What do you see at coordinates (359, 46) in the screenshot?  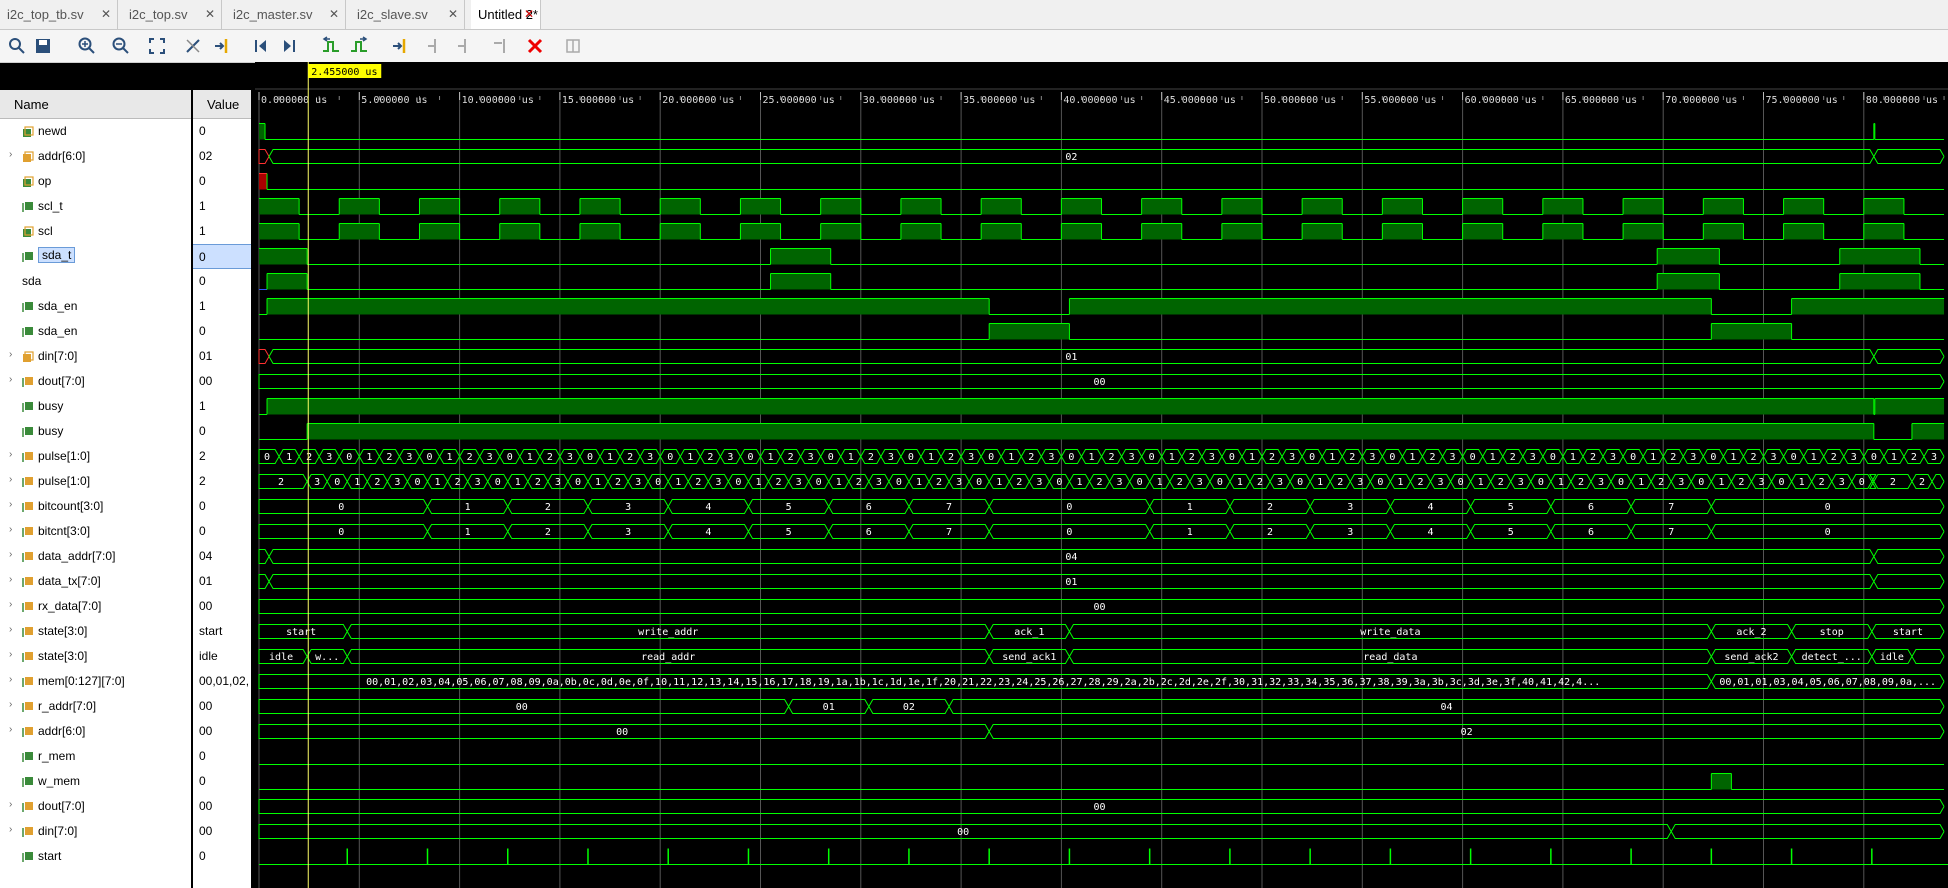 I see `next-transition-icon` at bounding box center [359, 46].